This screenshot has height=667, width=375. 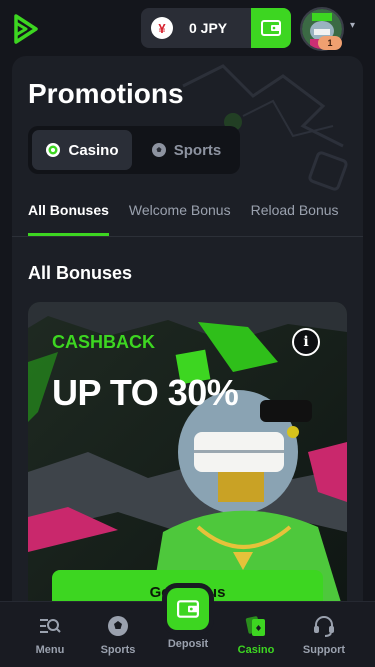 What do you see at coordinates (53, 150) in the screenshot?
I see `casino-chip-icon` at bounding box center [53, 150].